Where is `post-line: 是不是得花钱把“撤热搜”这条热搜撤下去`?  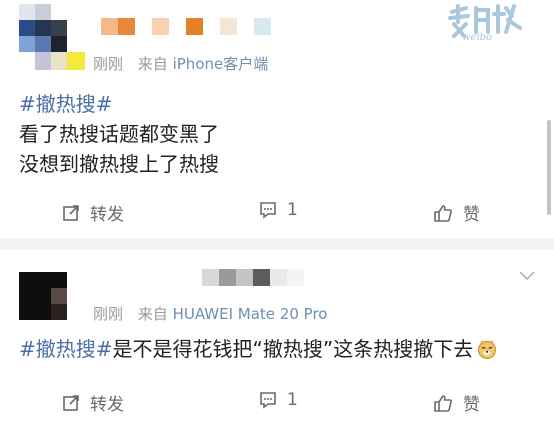 post-line: 是不是得花钱把“撤热搜”这条热搜撤下去 is located at coordinates (293, 349).